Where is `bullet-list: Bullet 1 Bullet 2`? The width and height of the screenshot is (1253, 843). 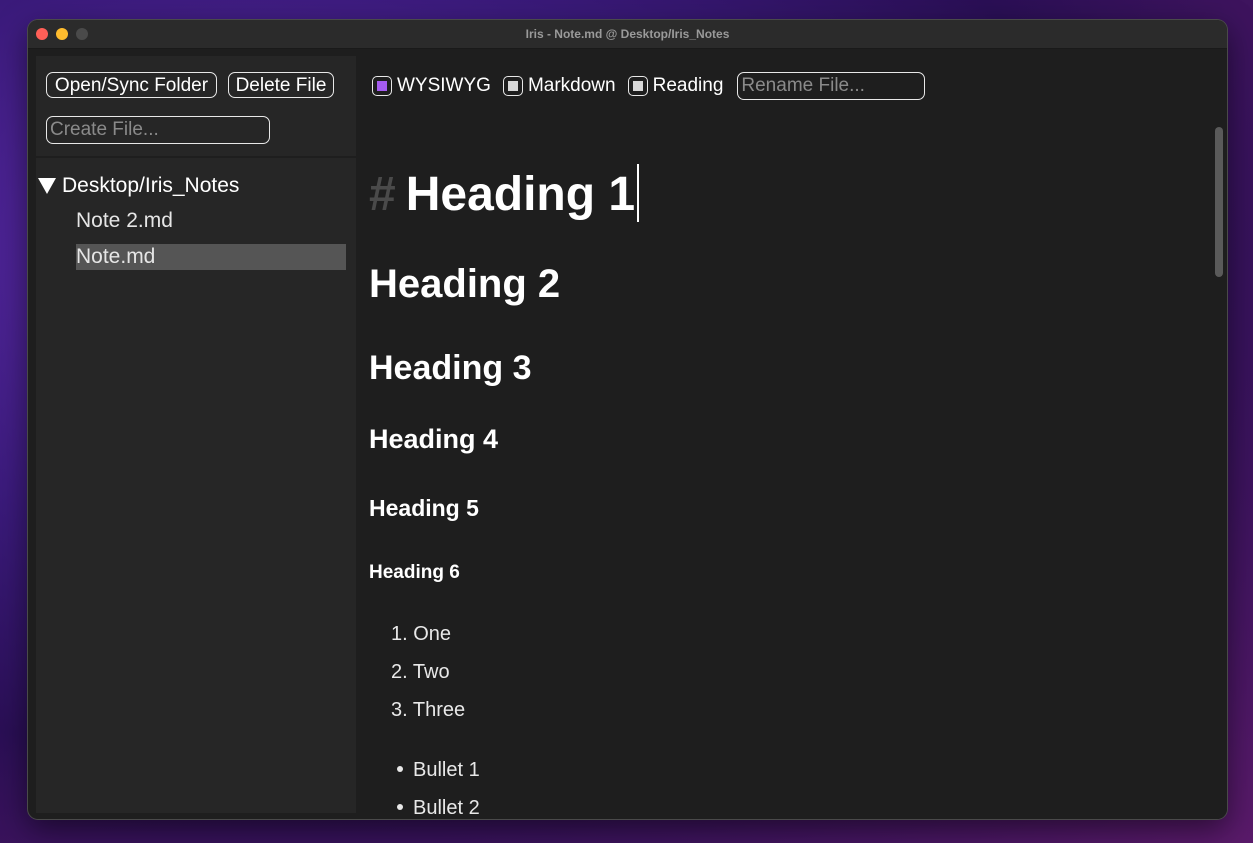
bullet-list: Bullet 1 Bullet 2 is located at coordinates (435, 785).